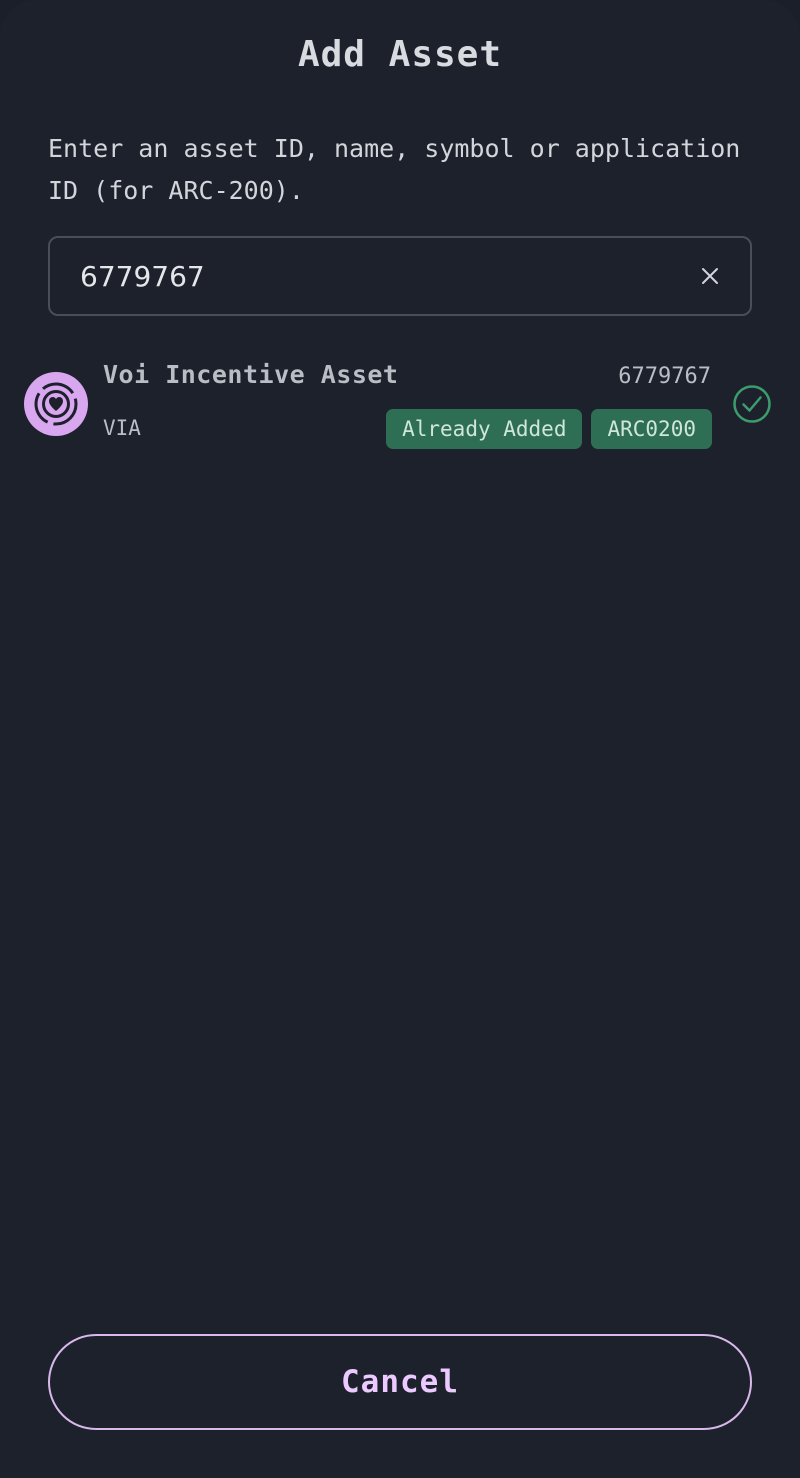  Describe the element at coordinates (752, 404) in the screenshot. I see `check-circle-icon` at that location.